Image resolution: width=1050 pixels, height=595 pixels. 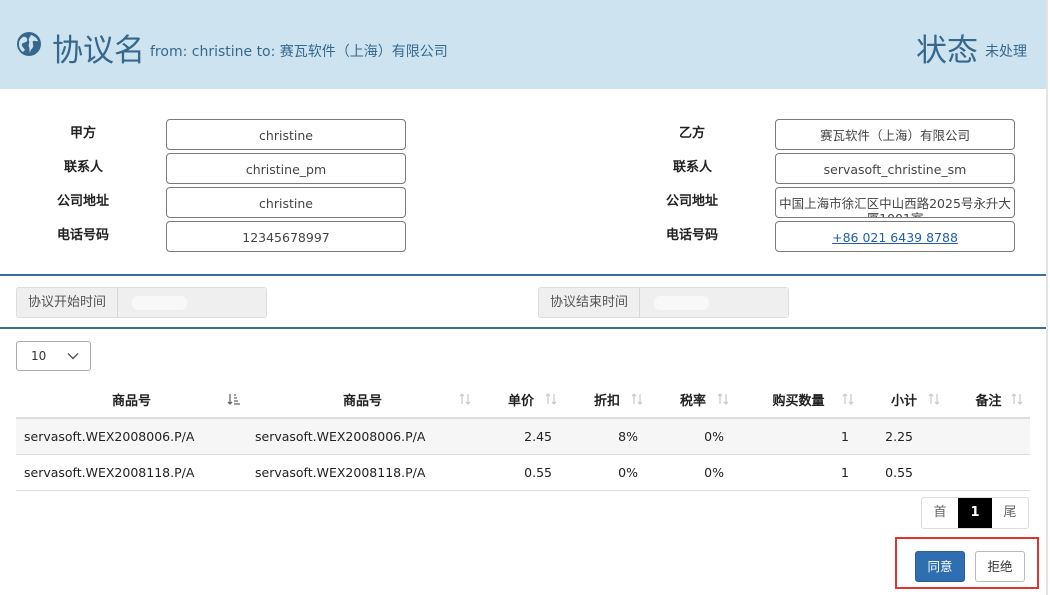 I want to click on chevron-down-icon, so click(x=73, y=356).